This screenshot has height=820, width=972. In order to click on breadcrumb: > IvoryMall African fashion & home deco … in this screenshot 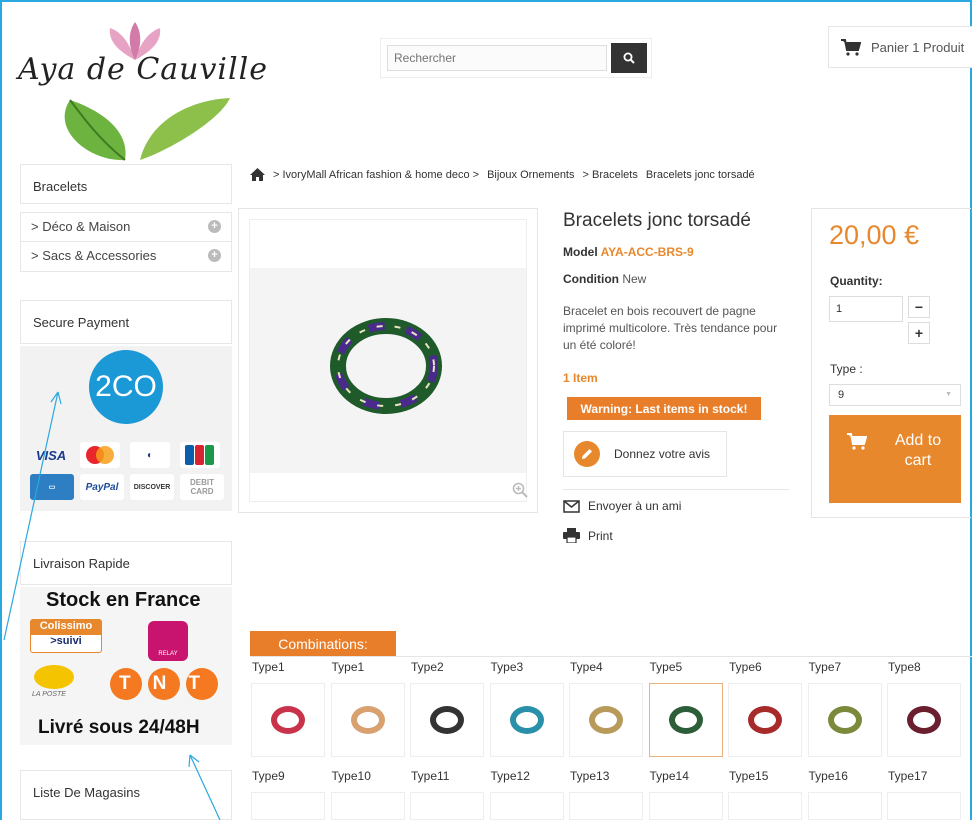, I will do `click(502, 174)`.